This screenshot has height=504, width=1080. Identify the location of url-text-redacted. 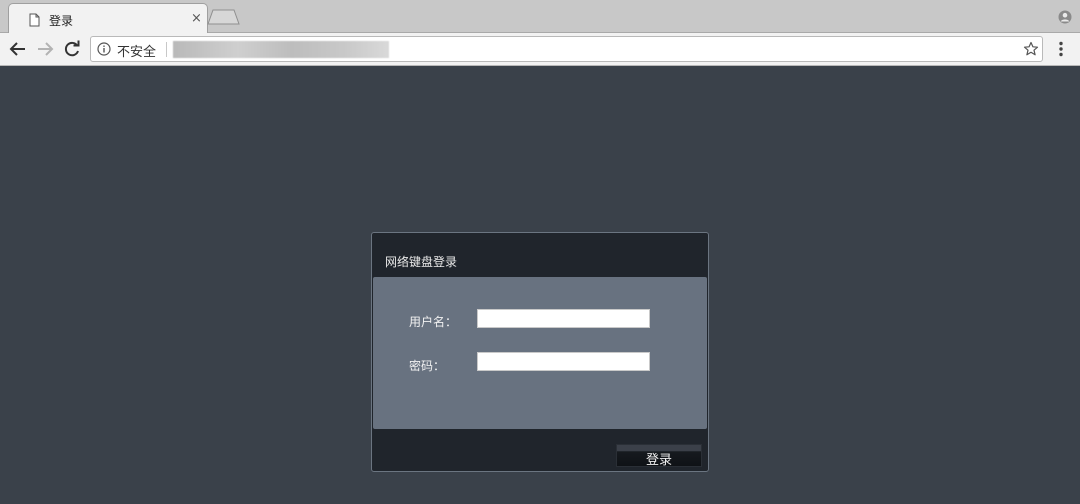
(281, 49).